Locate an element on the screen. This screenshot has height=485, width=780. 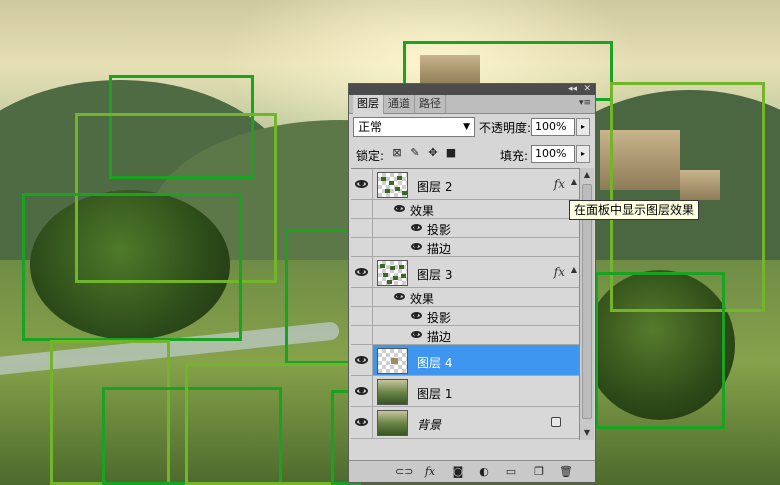
blend-mode-select: 正常 ▼ is located at coordinates (414, 127).